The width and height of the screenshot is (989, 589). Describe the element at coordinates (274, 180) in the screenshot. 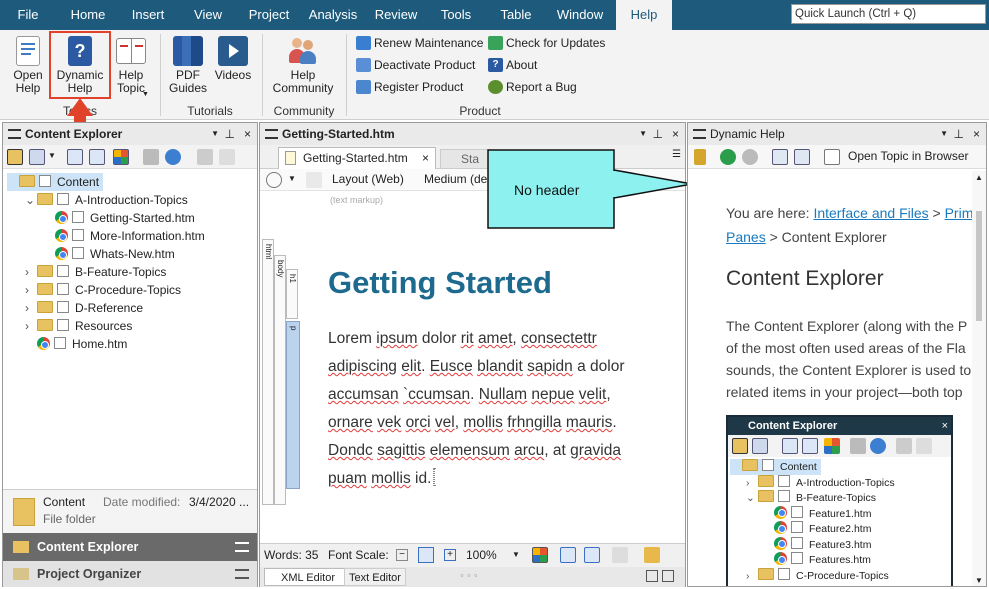

I see `preview-icon` at that location.